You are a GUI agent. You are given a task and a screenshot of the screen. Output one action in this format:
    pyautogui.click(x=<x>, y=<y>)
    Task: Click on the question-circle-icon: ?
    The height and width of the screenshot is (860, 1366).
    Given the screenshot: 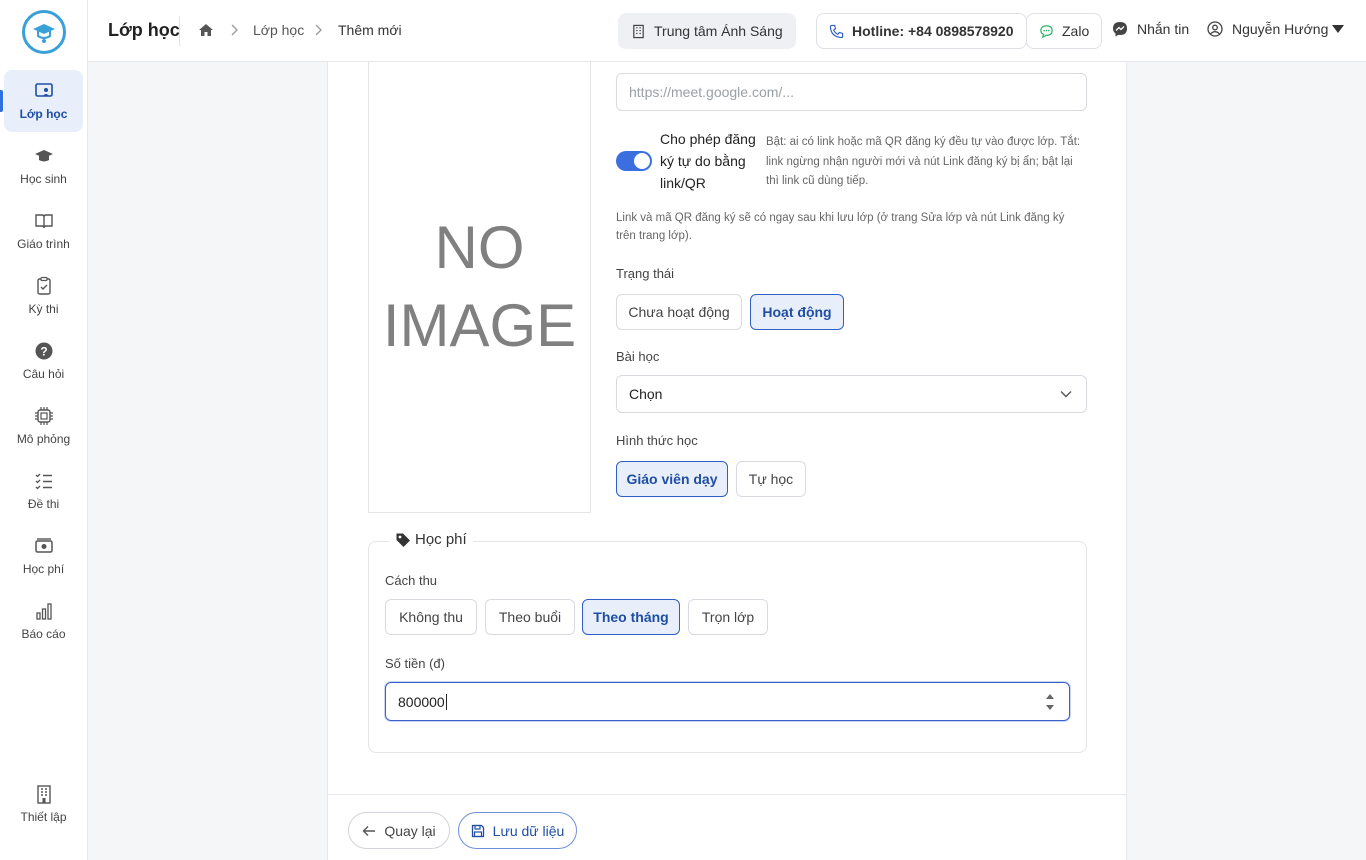 What is the action you would take?
    pyautogui.click(x=43, y=351)
    